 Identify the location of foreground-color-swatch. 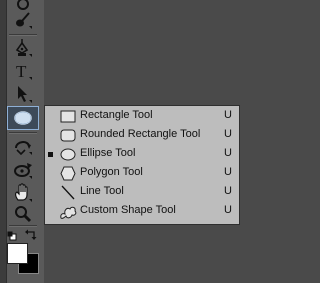
(17, 253).